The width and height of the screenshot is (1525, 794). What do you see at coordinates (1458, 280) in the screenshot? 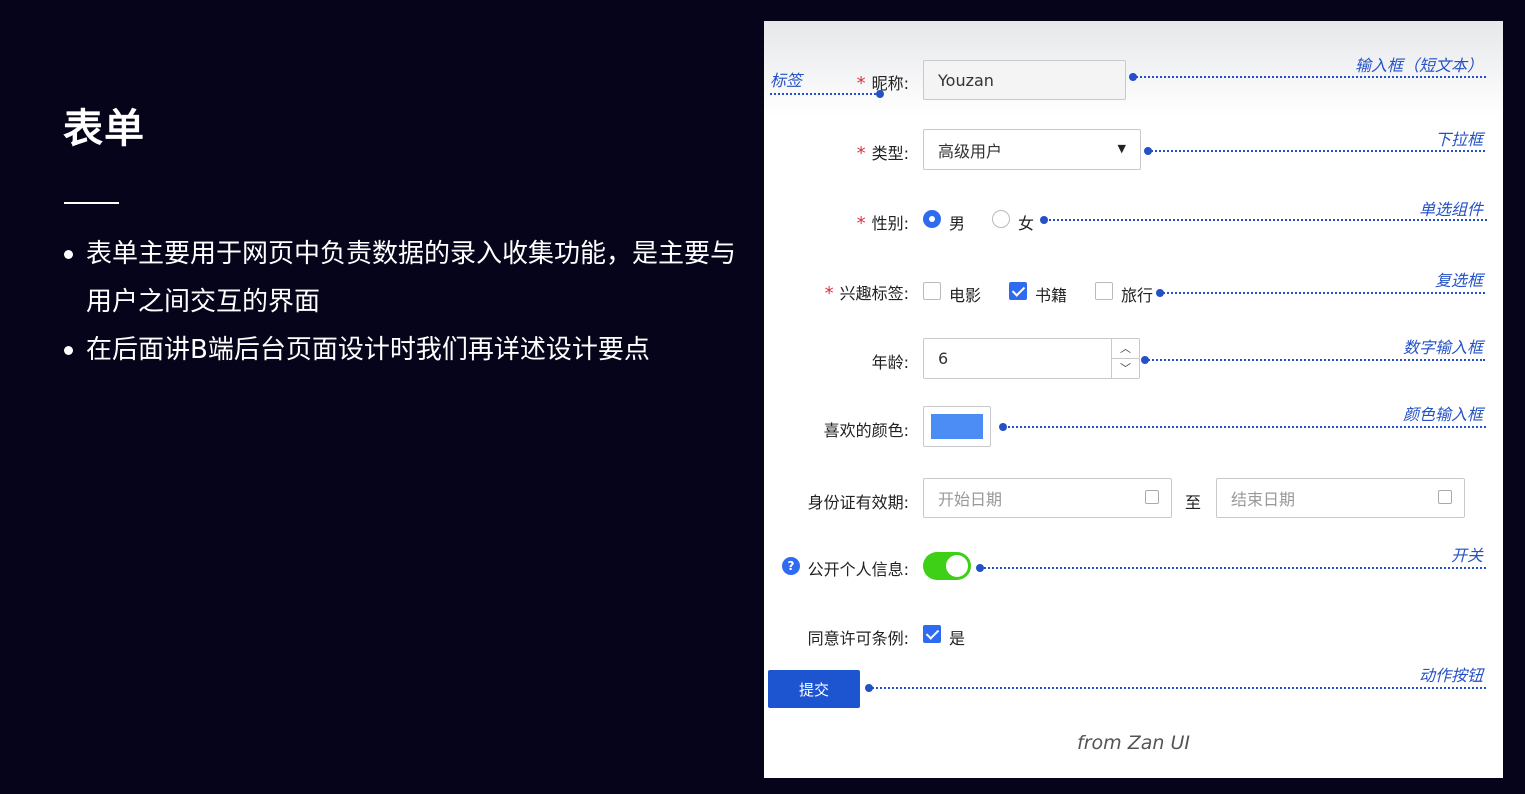
I see `interests-annotation: 复选框` at bounding box center [1458, 280].